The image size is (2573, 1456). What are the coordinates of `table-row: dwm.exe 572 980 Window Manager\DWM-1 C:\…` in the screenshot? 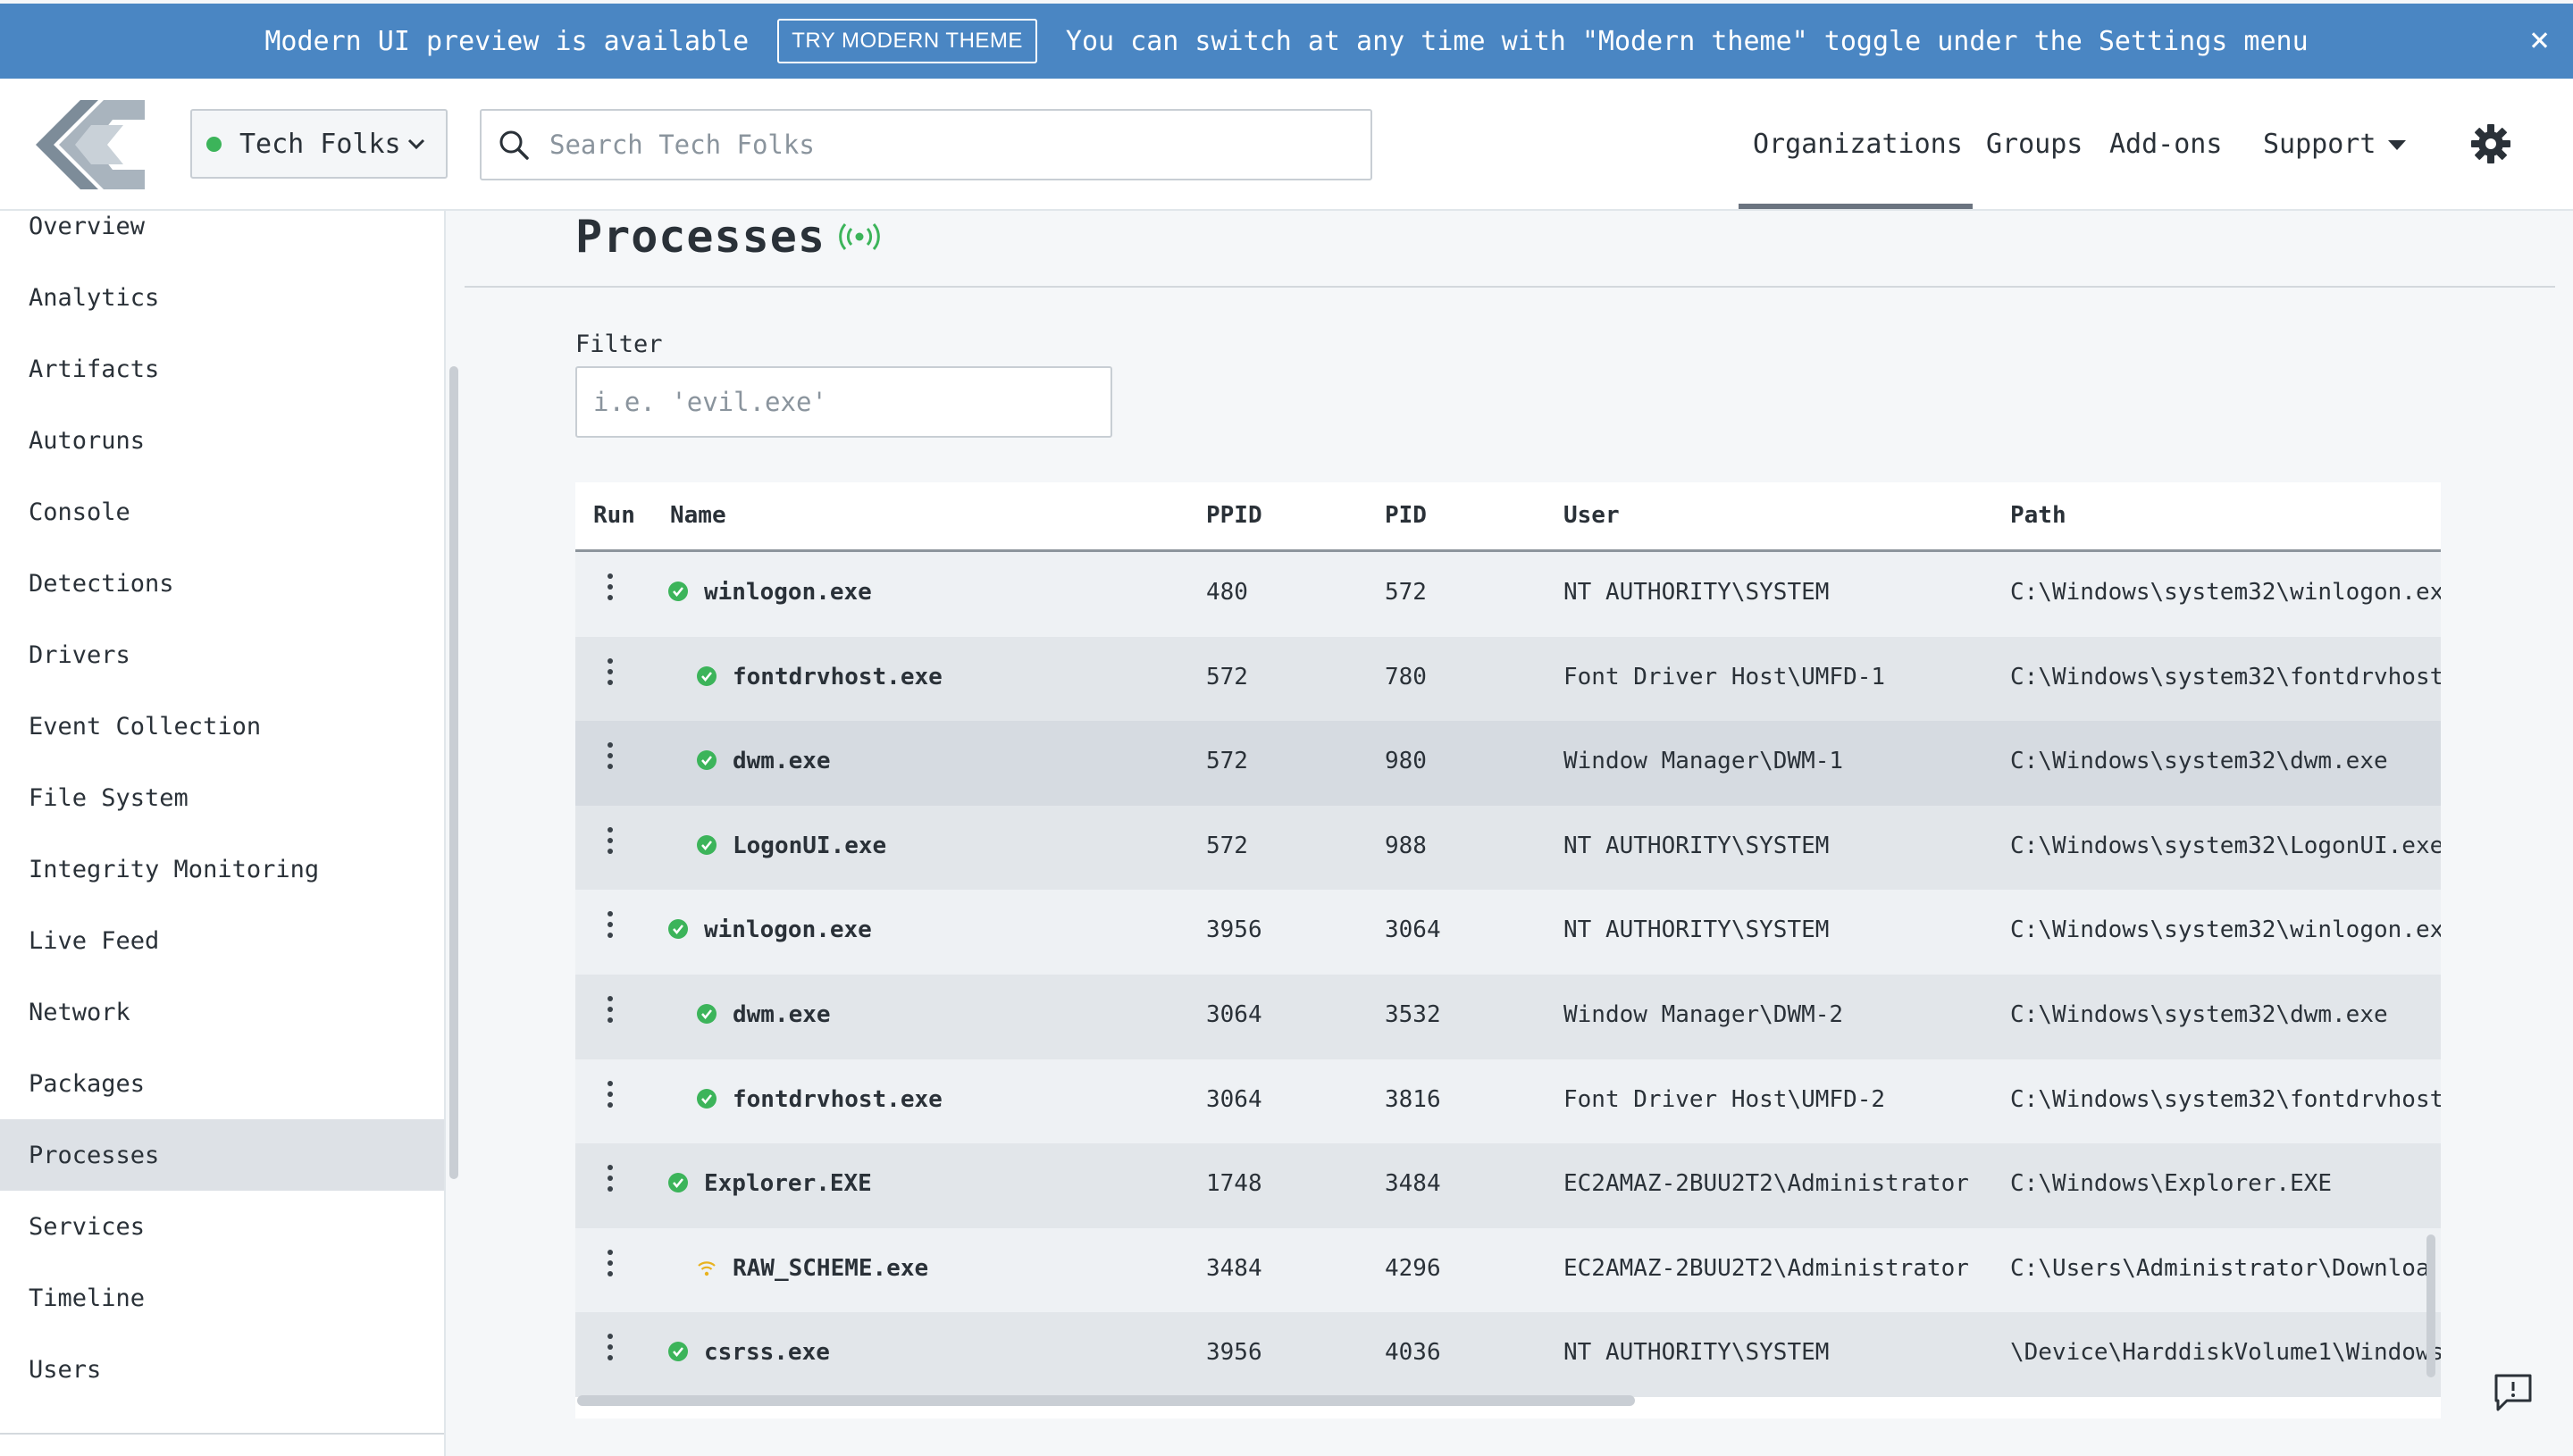 It's located at (1508, 763).